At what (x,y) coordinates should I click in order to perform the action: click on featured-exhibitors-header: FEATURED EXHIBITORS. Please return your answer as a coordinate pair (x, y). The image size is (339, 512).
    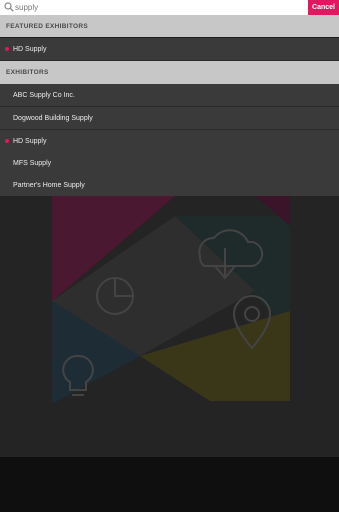
    Looking at the image, I should click on (169, 26).